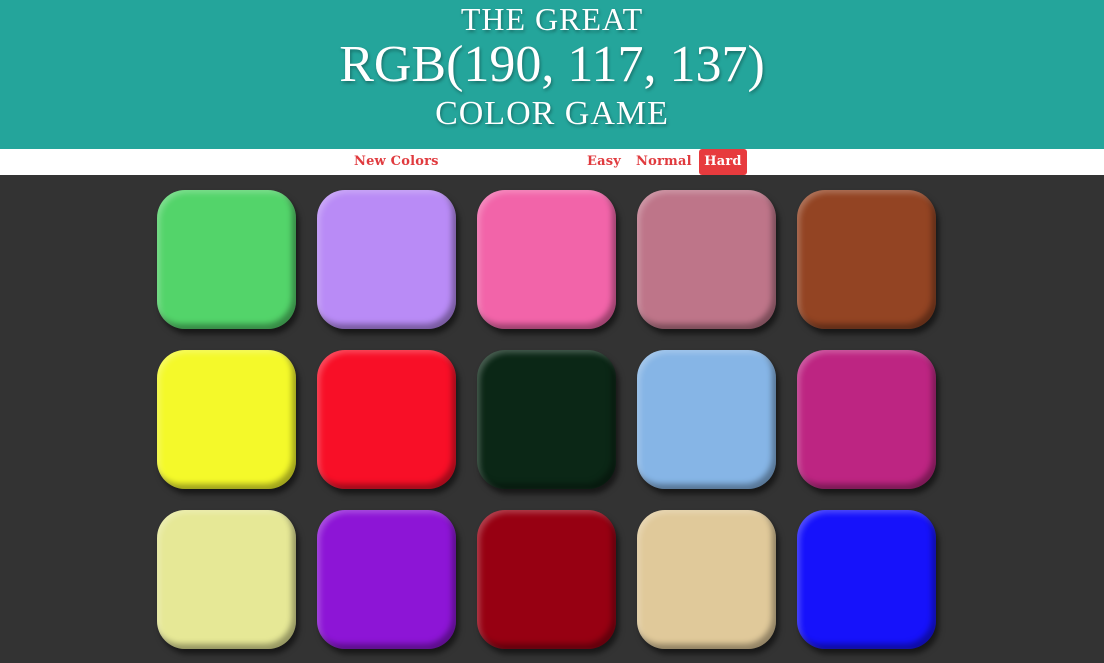 This screenshot has width=1104, height=663. I want to click on control-stripe: New Colors Easy Normal Hard, so click(552, 162).